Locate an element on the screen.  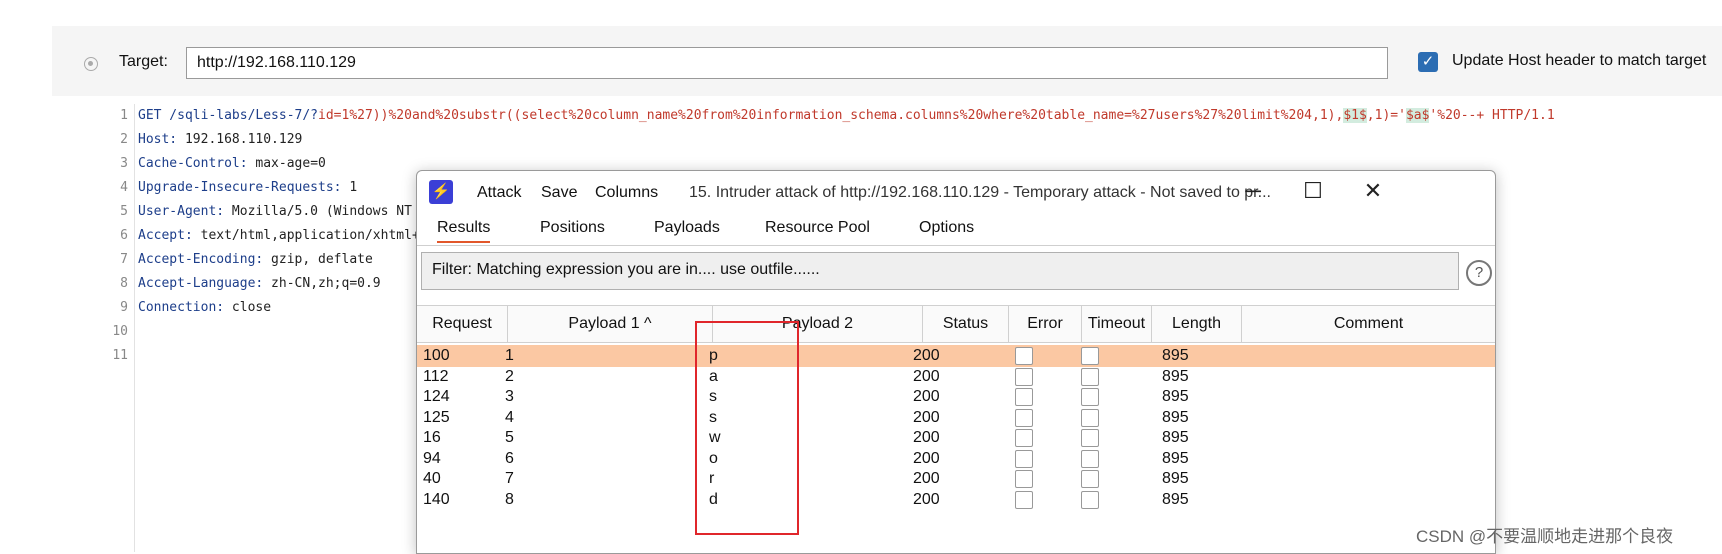
request-line: 11 is located at coordinates (121, 356).